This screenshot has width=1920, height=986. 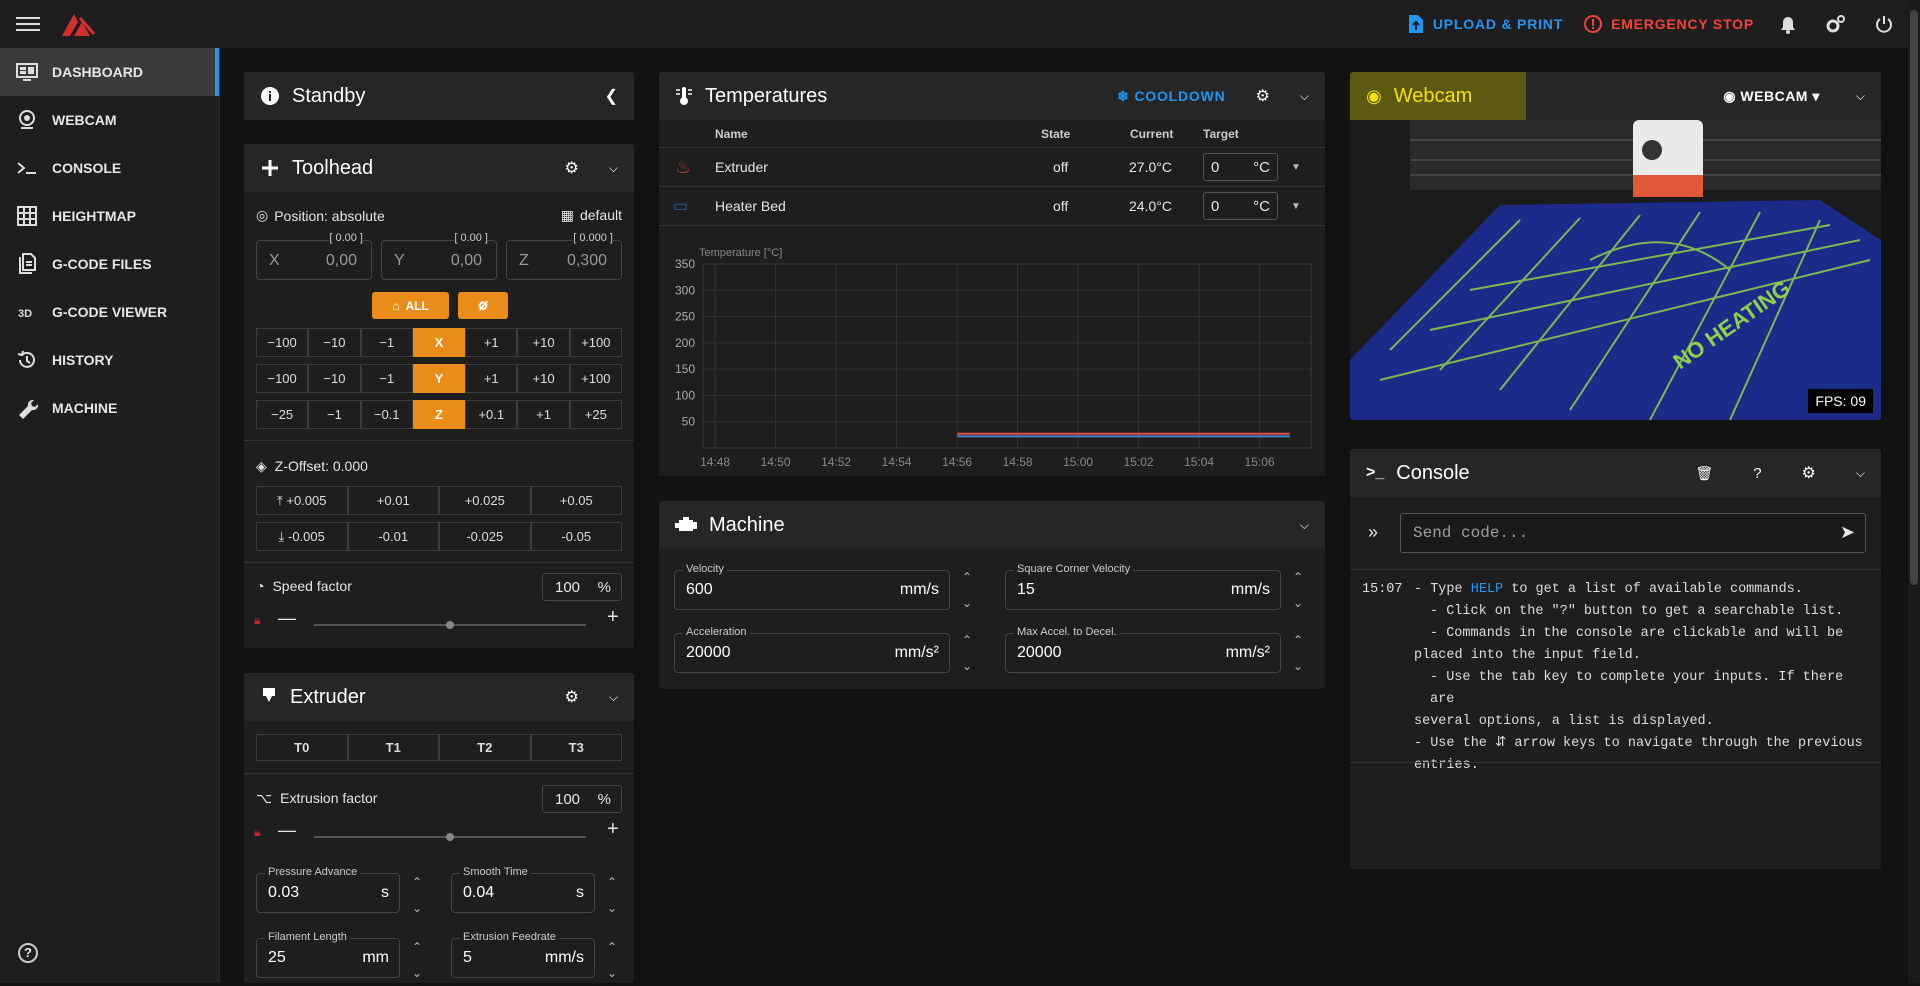 I want to click on z-minus-25: −25, so click(x=282, y=414).